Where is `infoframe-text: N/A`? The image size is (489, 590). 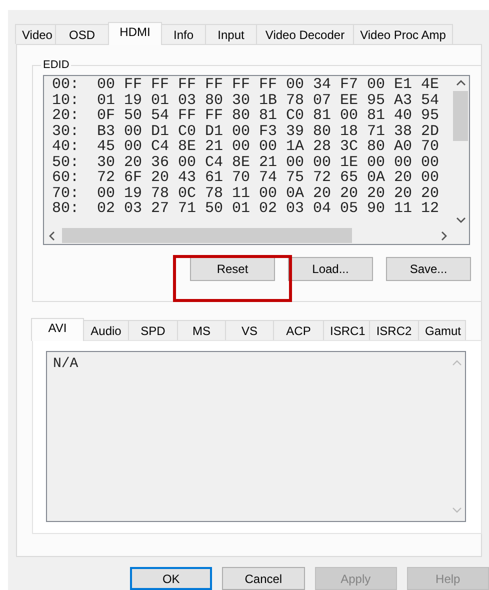 infoframe-text: N/A is located at coordinates (66, 364).